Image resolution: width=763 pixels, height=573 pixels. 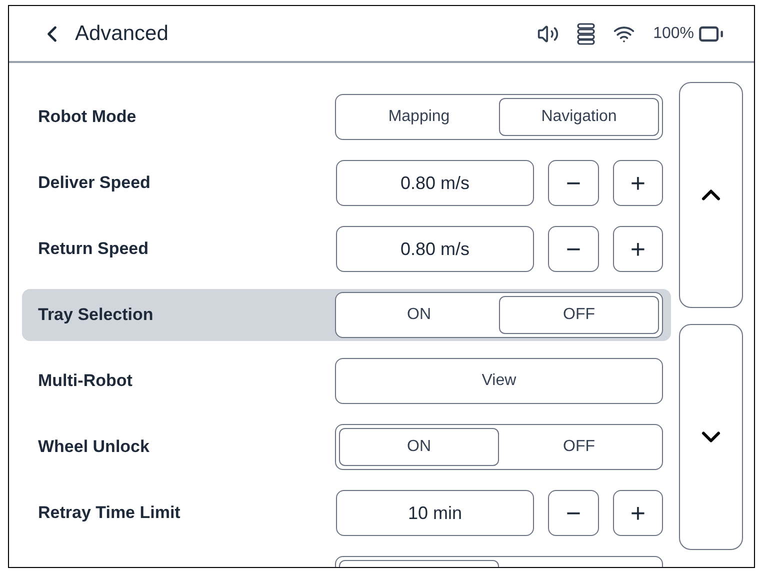 I want to click on scroll-down-button, so click(x=711, y=437).